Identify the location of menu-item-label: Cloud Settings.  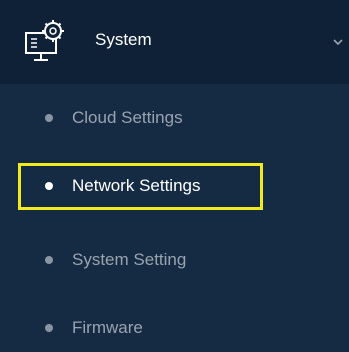
(127, 117).